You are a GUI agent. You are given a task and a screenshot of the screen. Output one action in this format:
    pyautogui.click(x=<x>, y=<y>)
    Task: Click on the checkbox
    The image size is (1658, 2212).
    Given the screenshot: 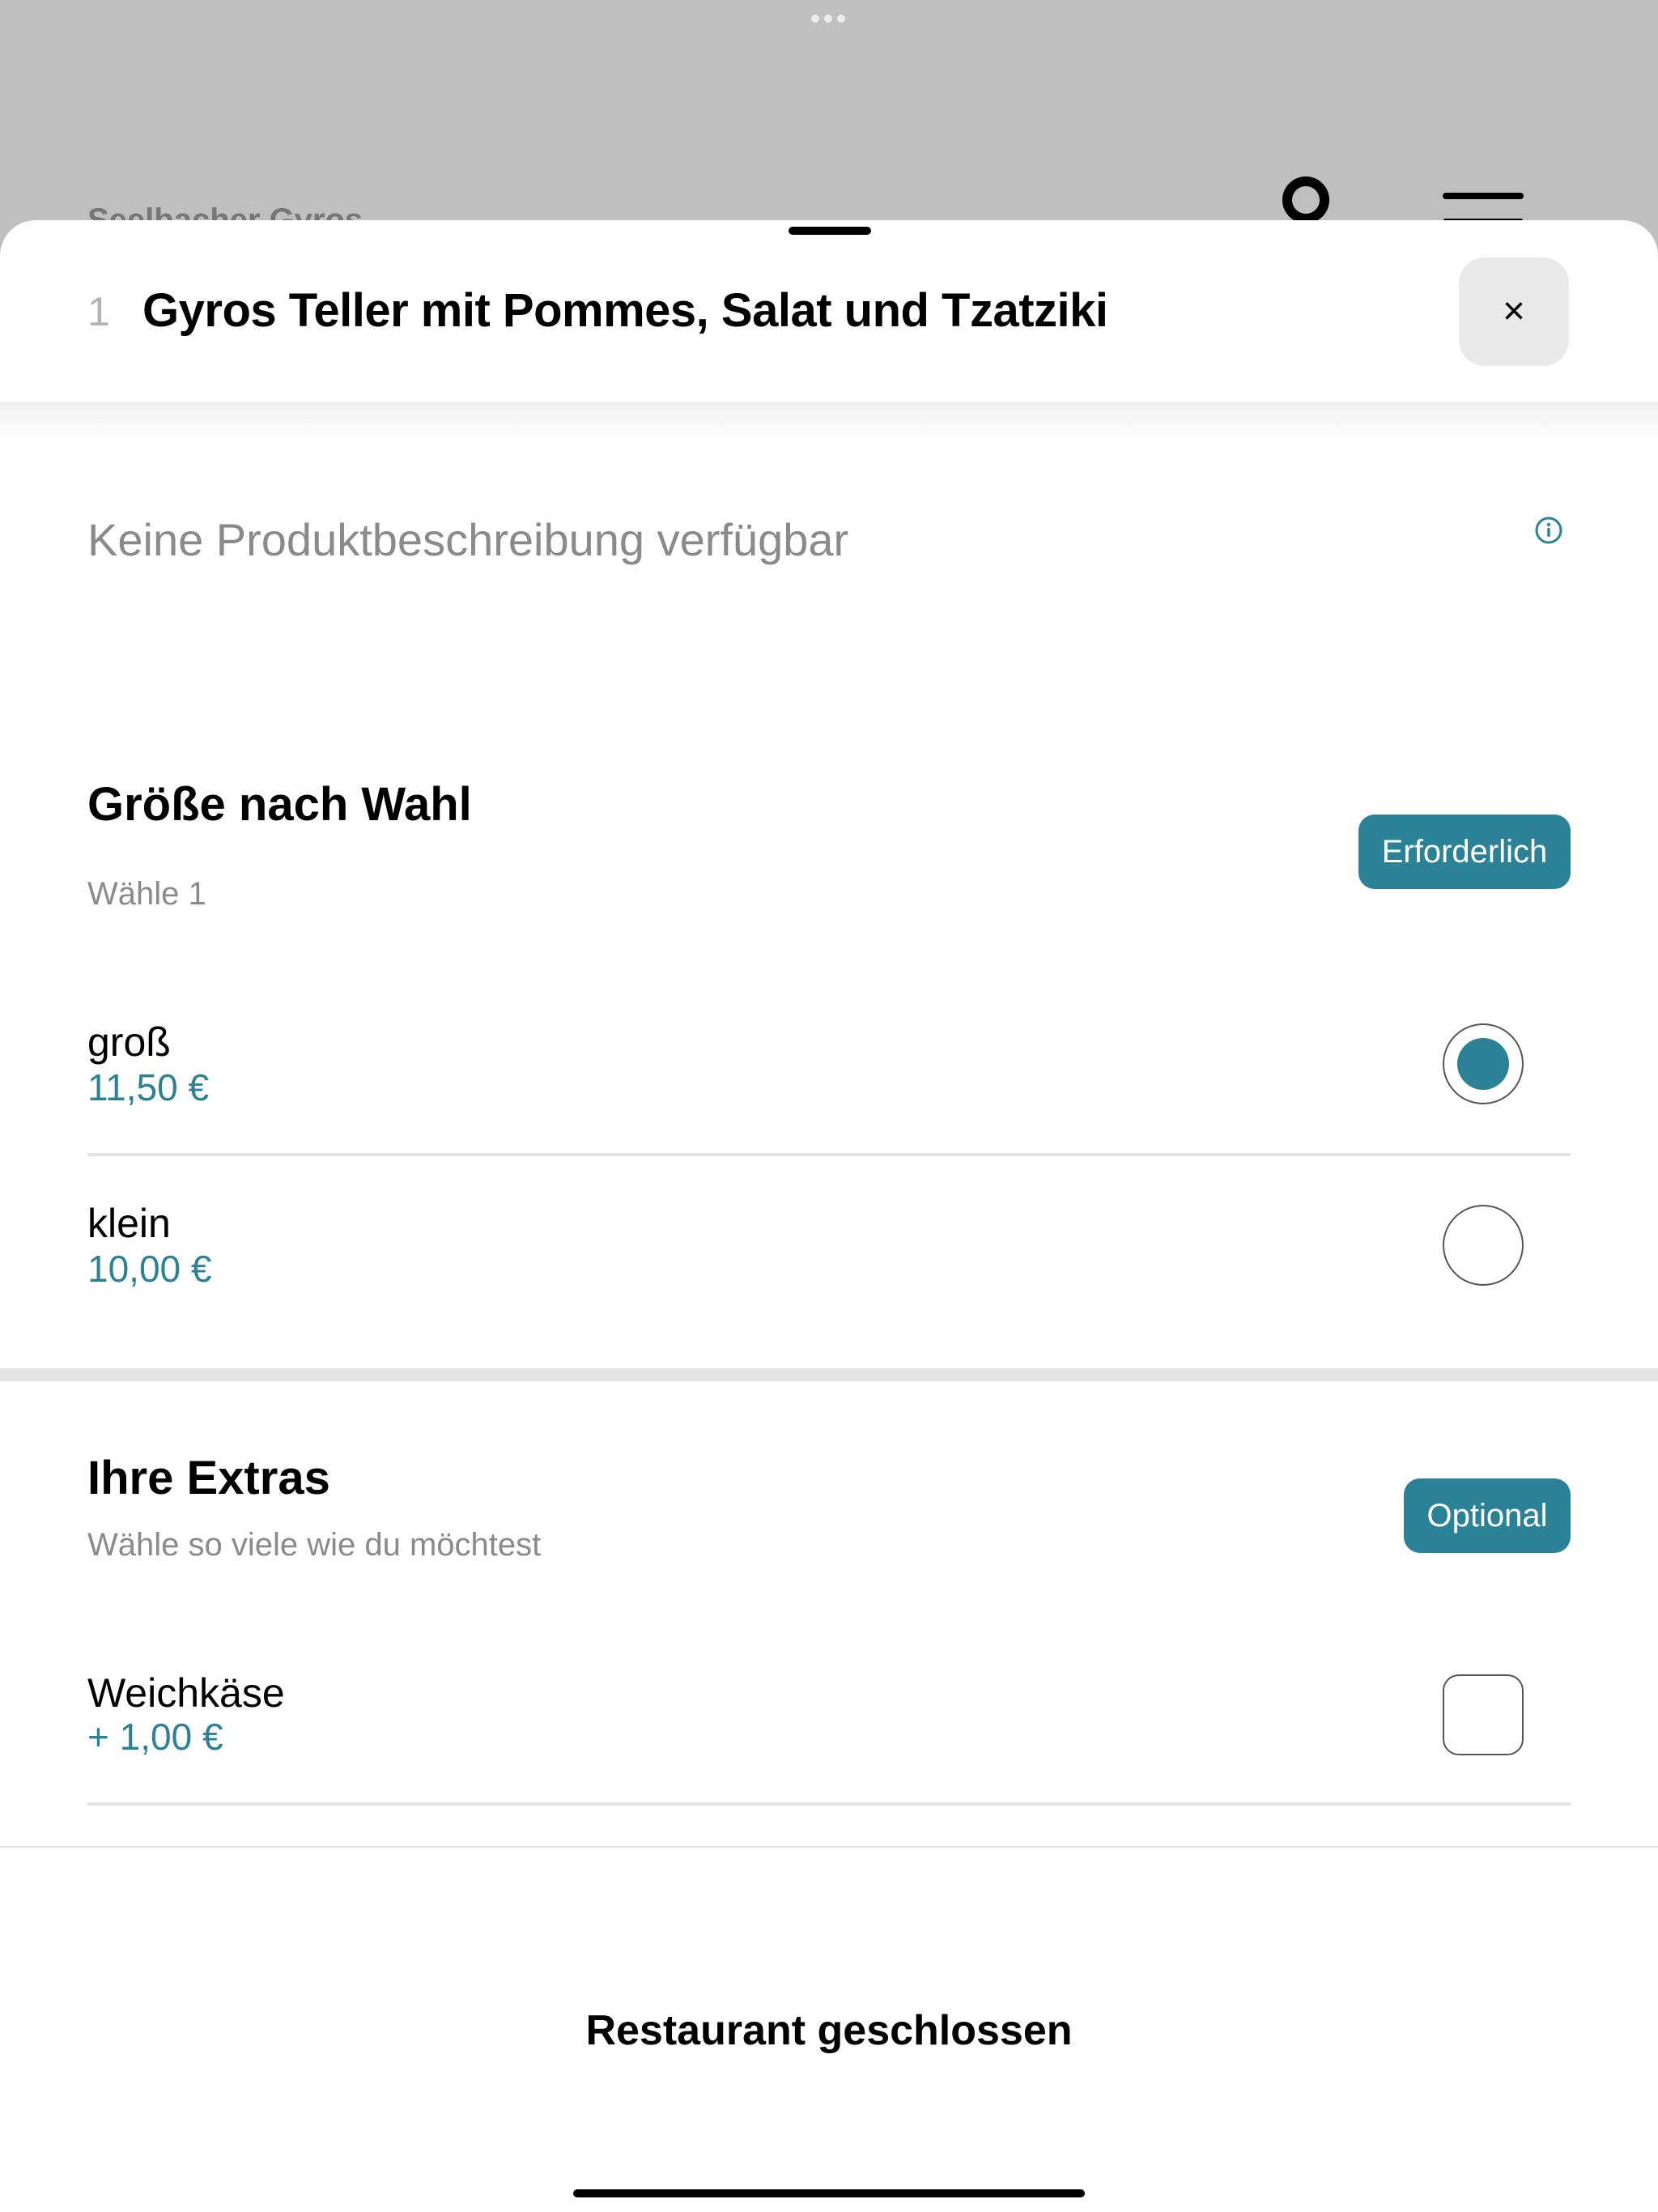 What is the action you would take?
    pyautogui.click(x=1483, y=1714)
    